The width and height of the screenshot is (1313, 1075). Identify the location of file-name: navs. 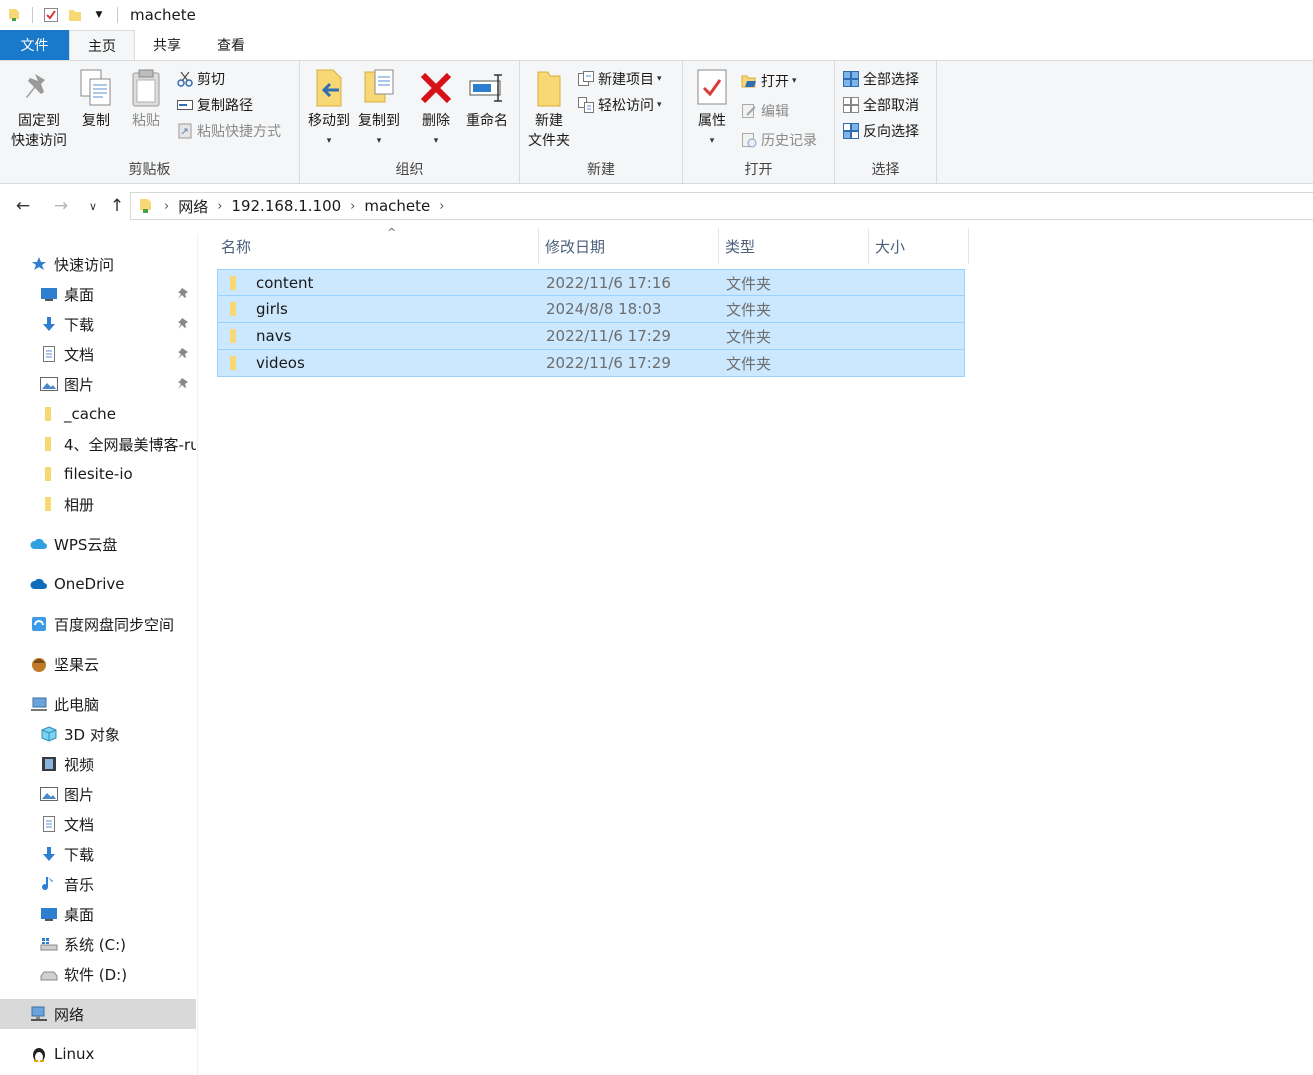
(274, 336).